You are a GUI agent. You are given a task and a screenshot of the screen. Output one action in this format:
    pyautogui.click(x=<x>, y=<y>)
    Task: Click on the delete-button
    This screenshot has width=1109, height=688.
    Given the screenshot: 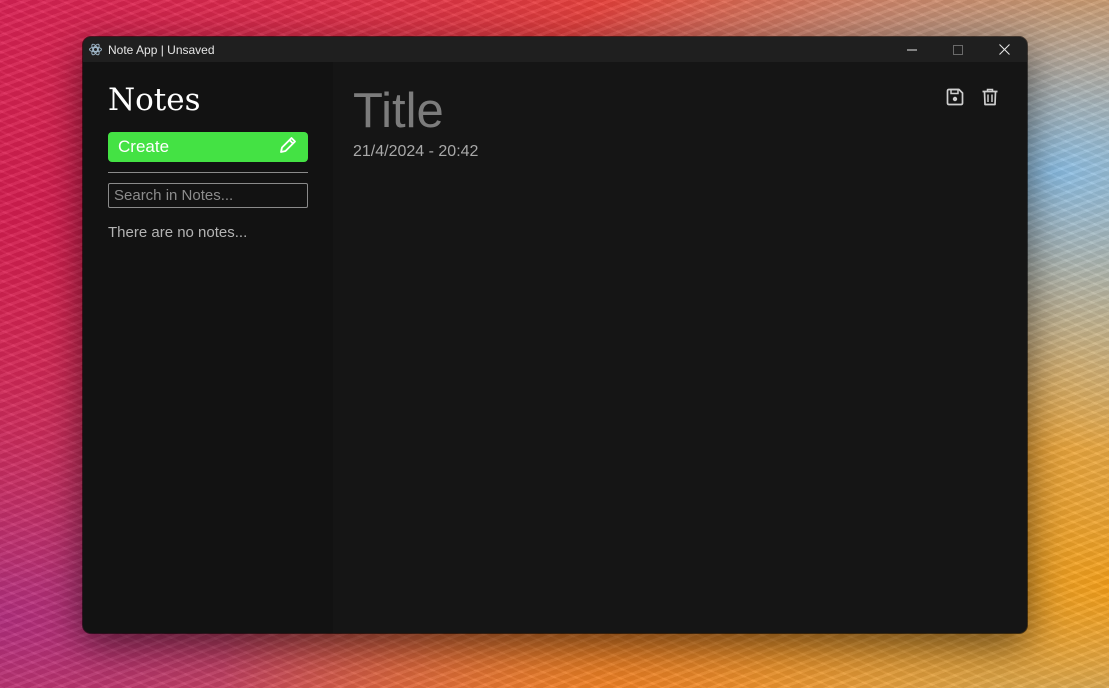 What is the action you would take?
    pyautogui.click(x=990, y=97)
    